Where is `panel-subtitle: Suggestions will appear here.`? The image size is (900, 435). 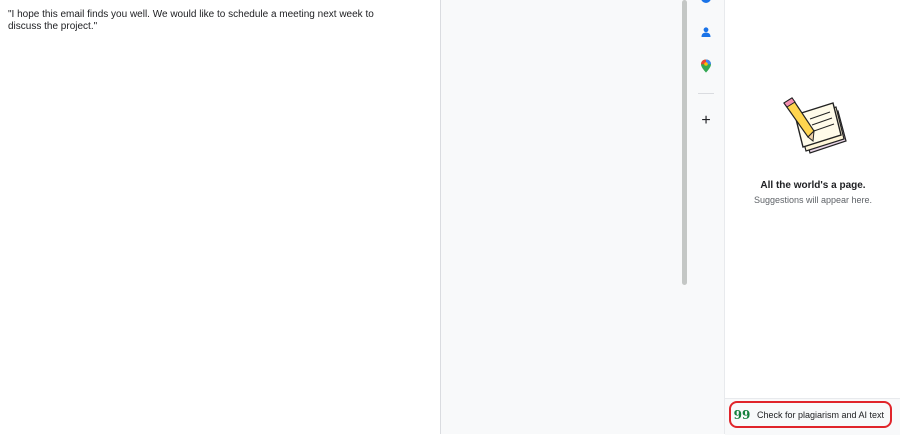 panel-subtitle: Suggestions will appear here. is located at coordinates (813, 200).